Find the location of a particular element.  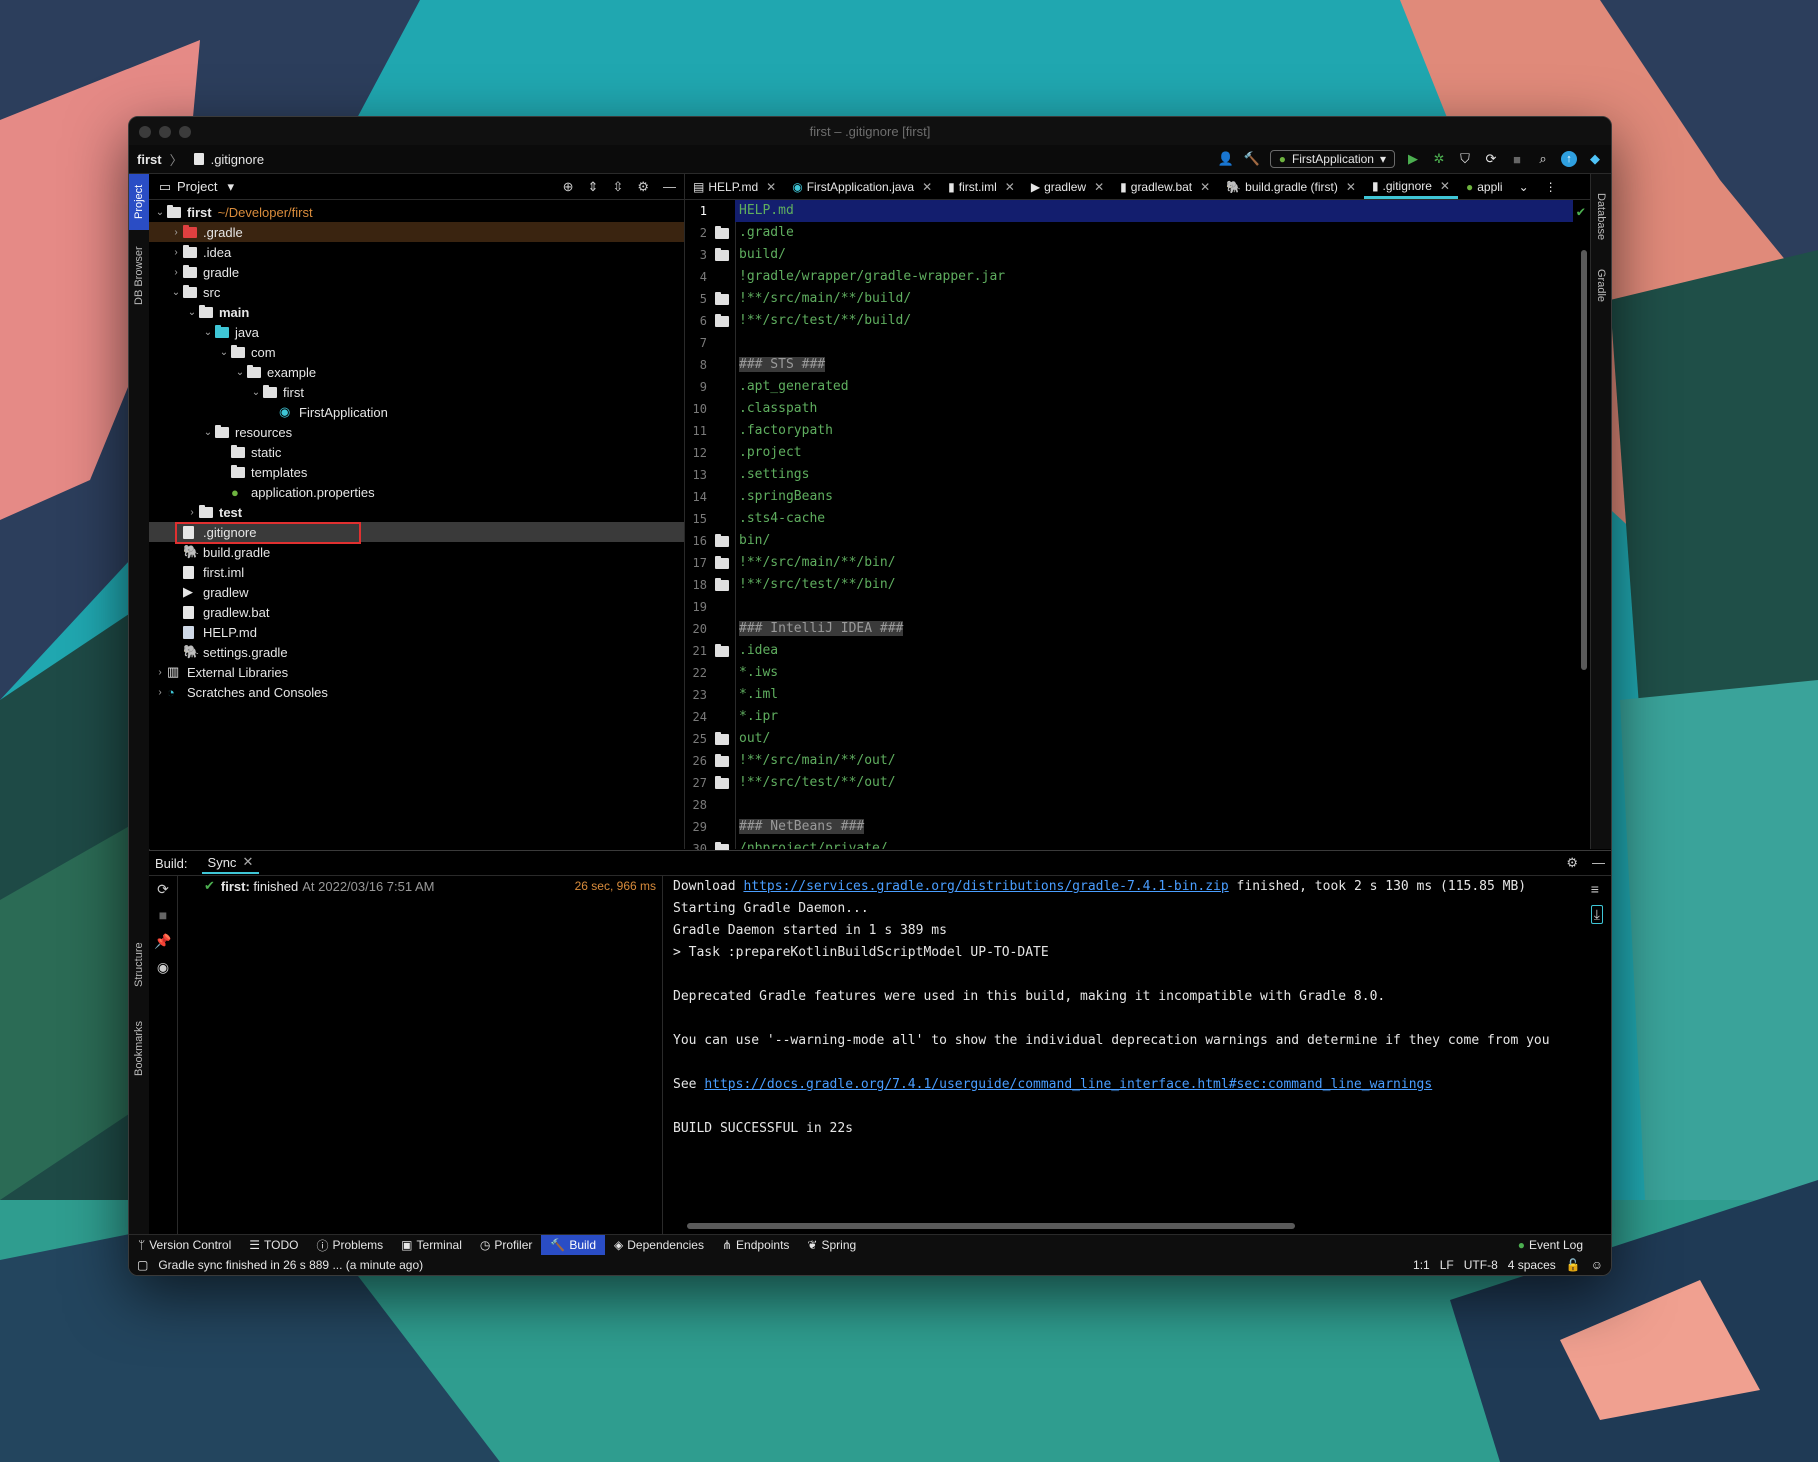

tree-item-help-md: HELP.md is located at coordinates (416, 632).